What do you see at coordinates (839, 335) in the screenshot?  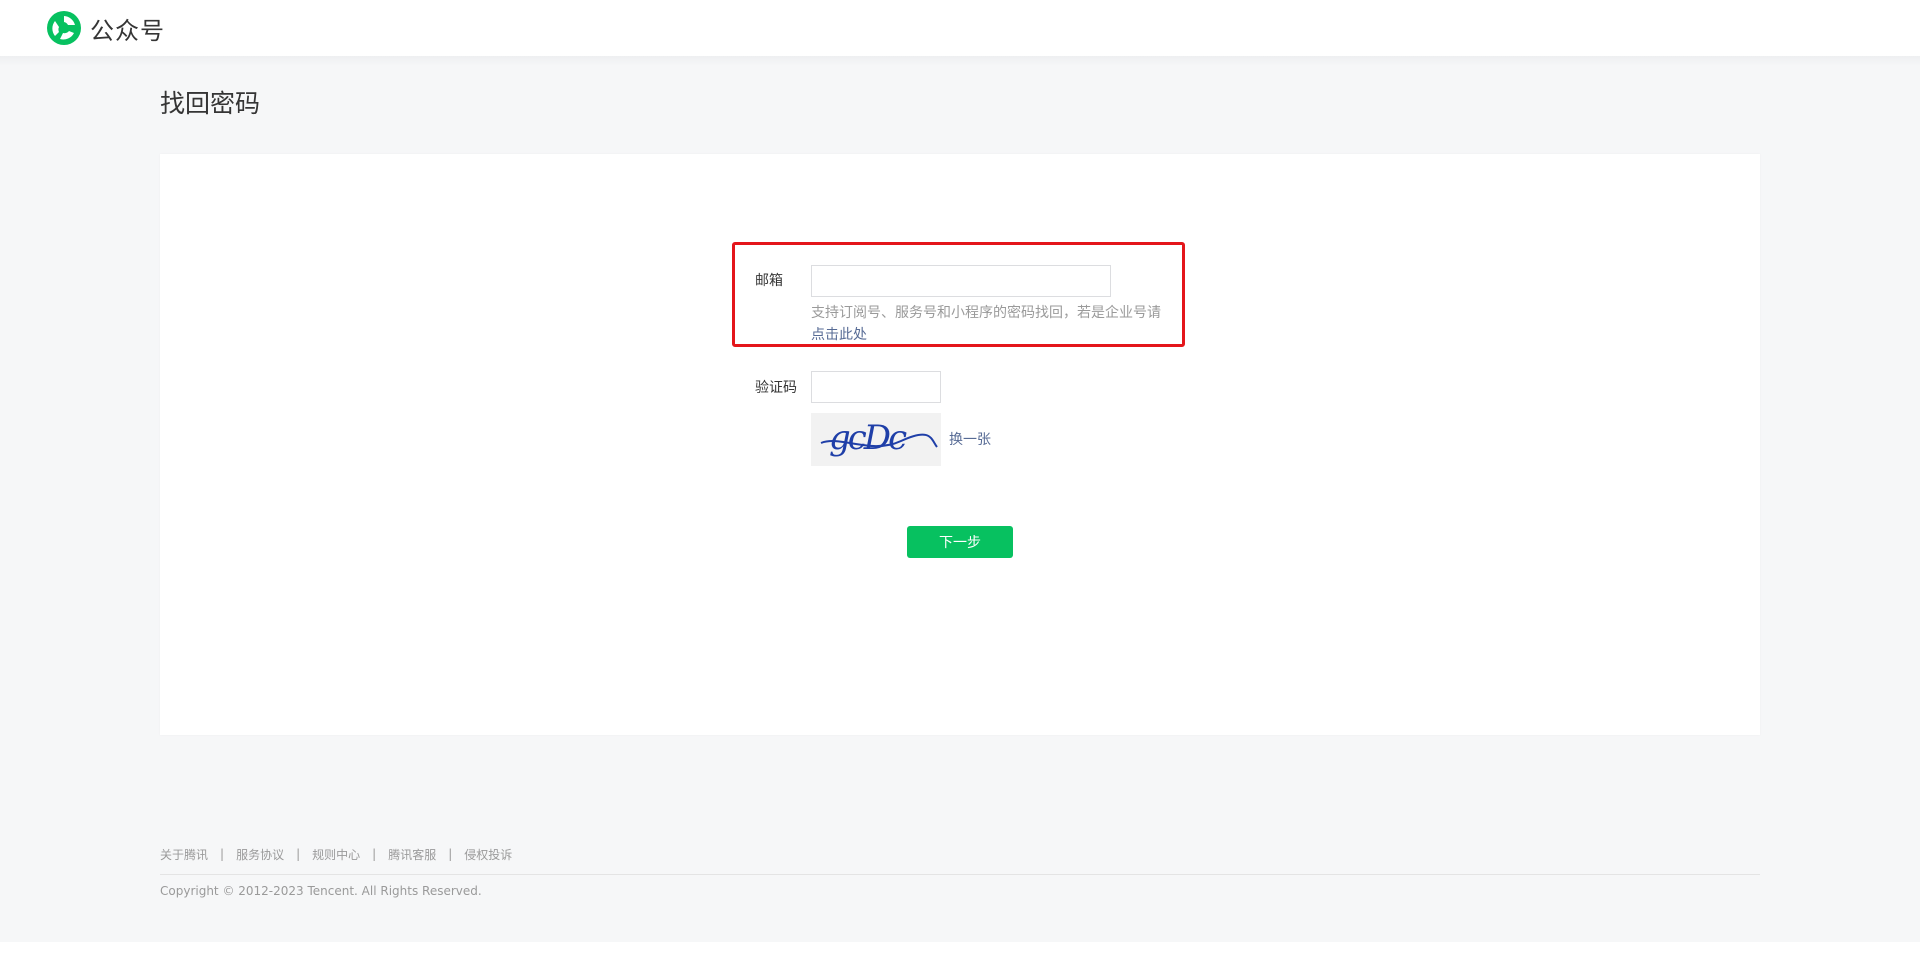 I see `enterprise-click-here-link: 点击此处` at bounding box center [839, 335].